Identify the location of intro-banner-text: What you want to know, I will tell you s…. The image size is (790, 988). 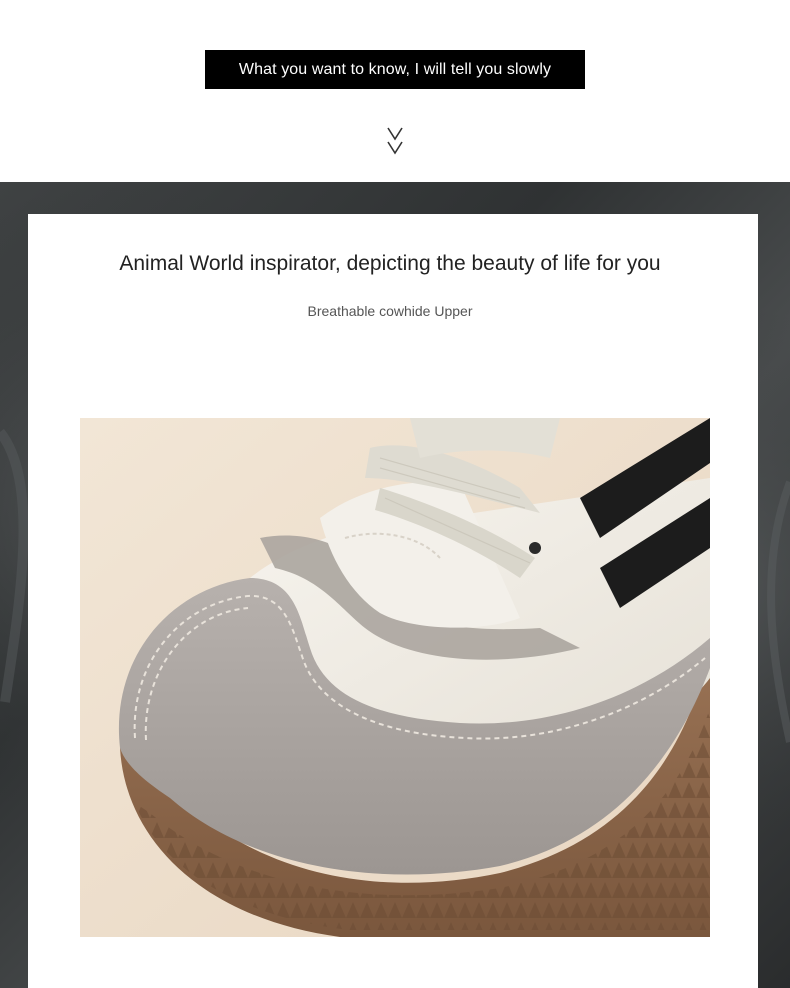
(395, 69).